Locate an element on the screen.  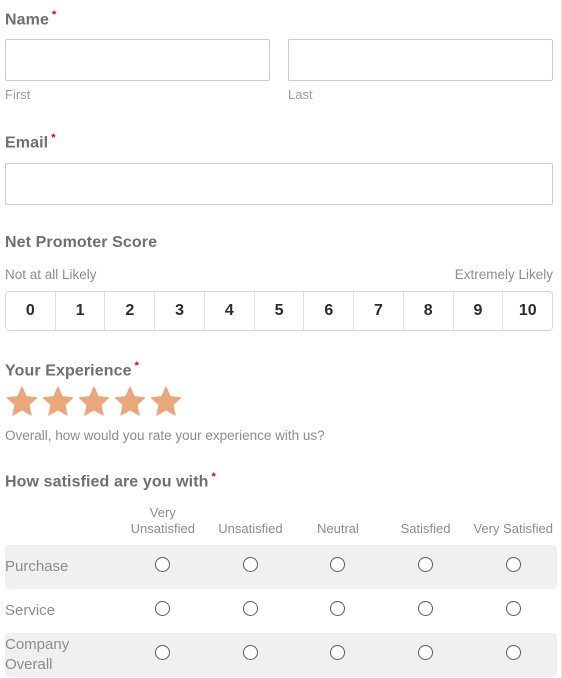
experience-required-asterisk: * is located at coordinates (136, 365).